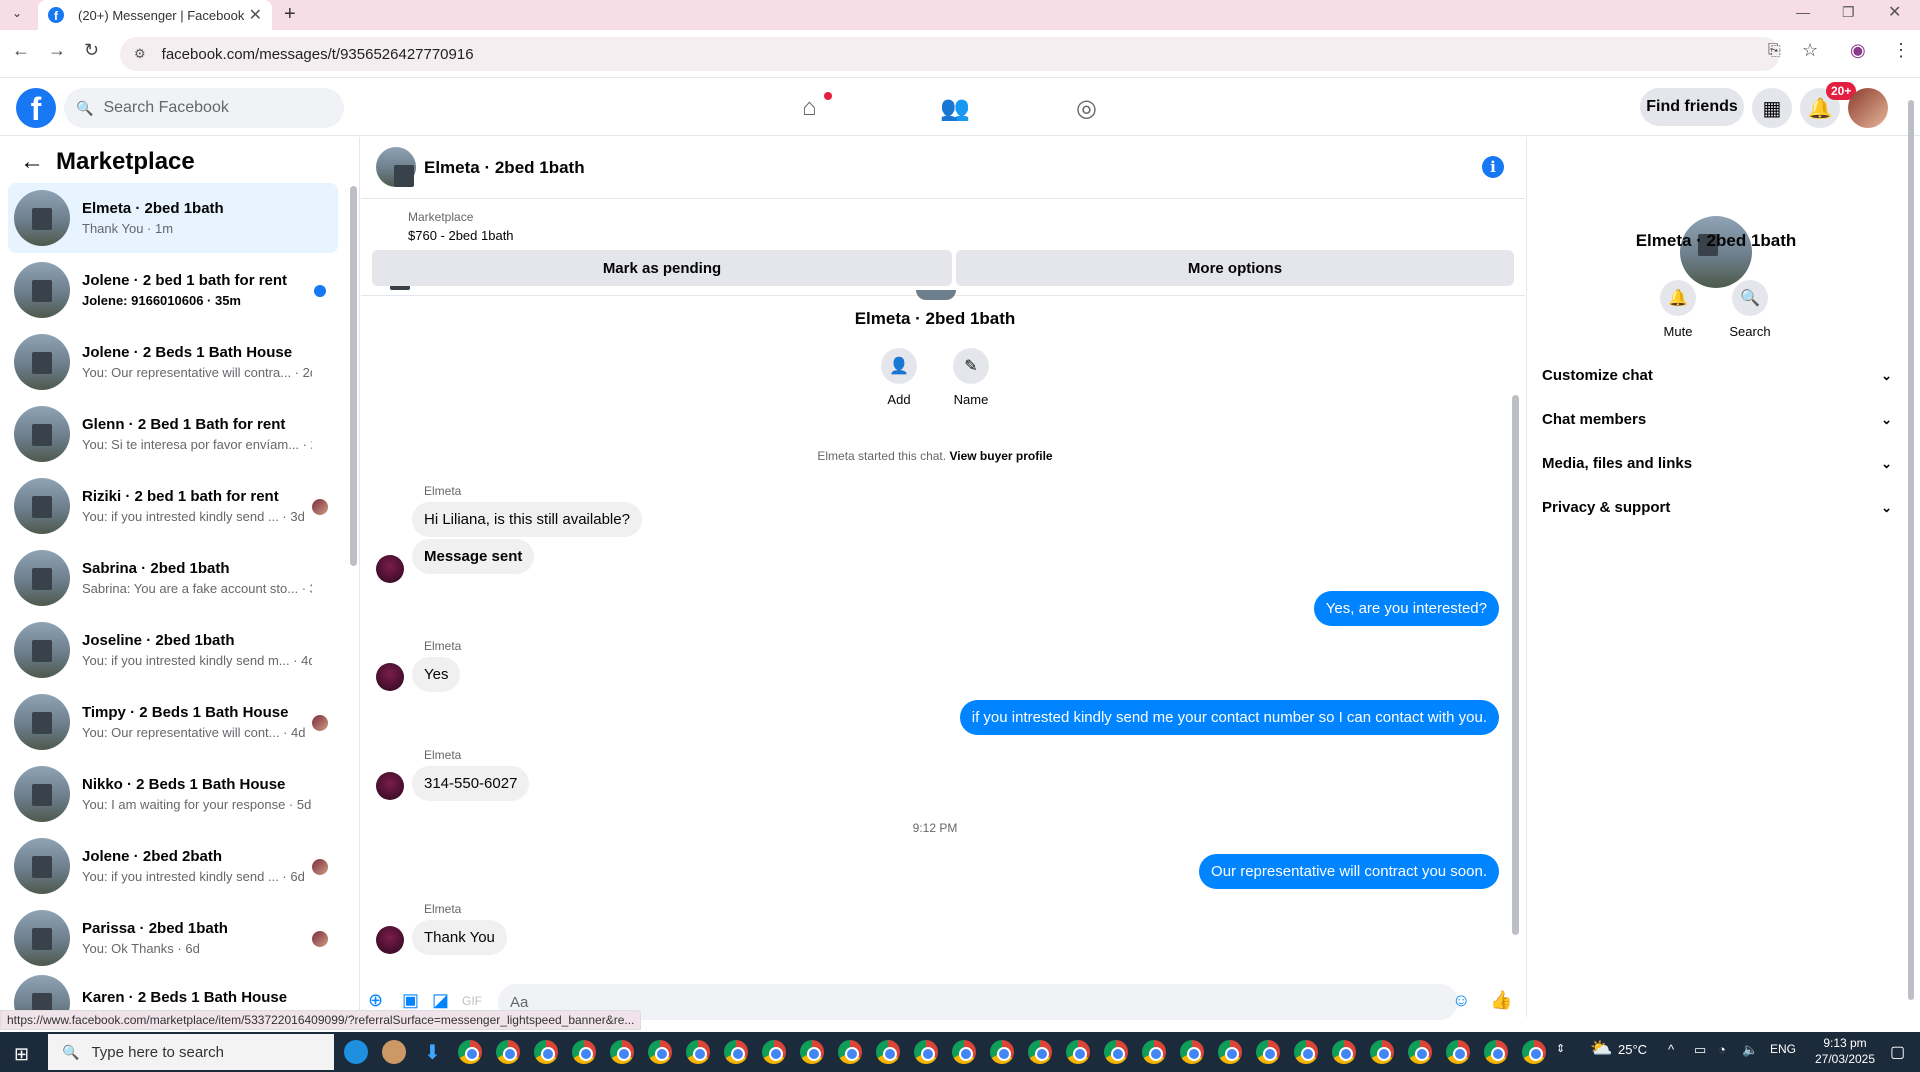  I want to click on wifi-icon: ◔, so click(1722, 1049).